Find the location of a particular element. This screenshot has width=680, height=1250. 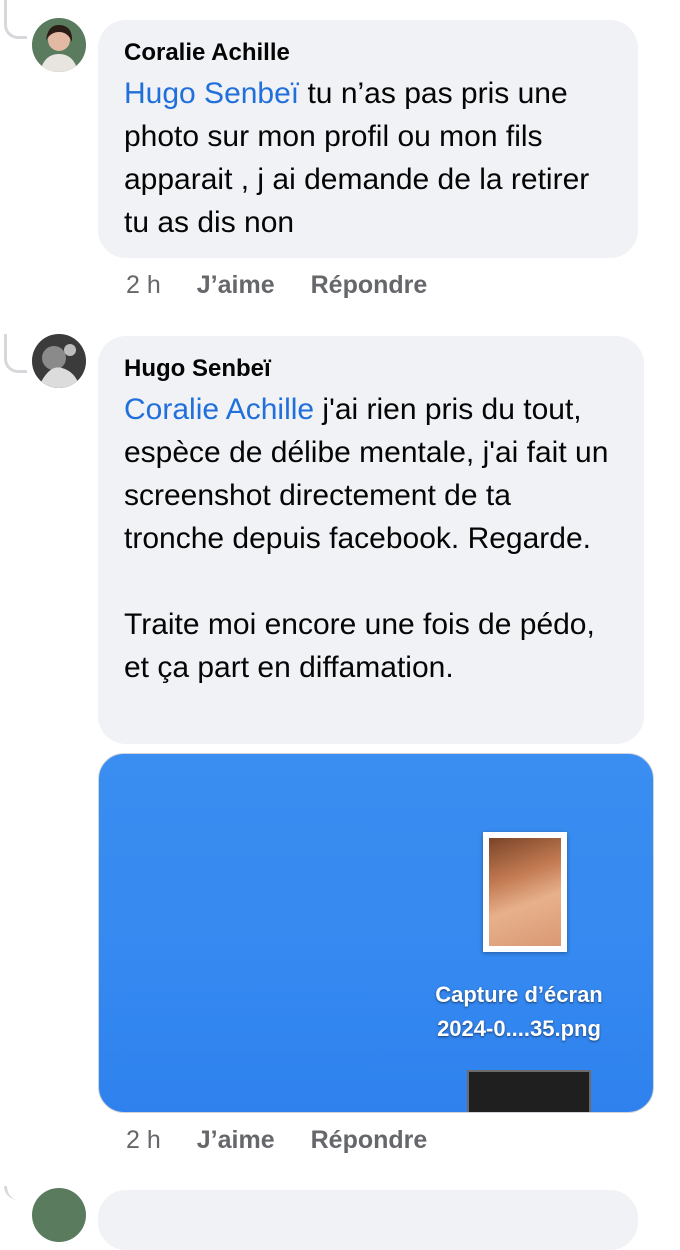

comment-author: Hugo Senbeï is located at coordinates (371, 369).